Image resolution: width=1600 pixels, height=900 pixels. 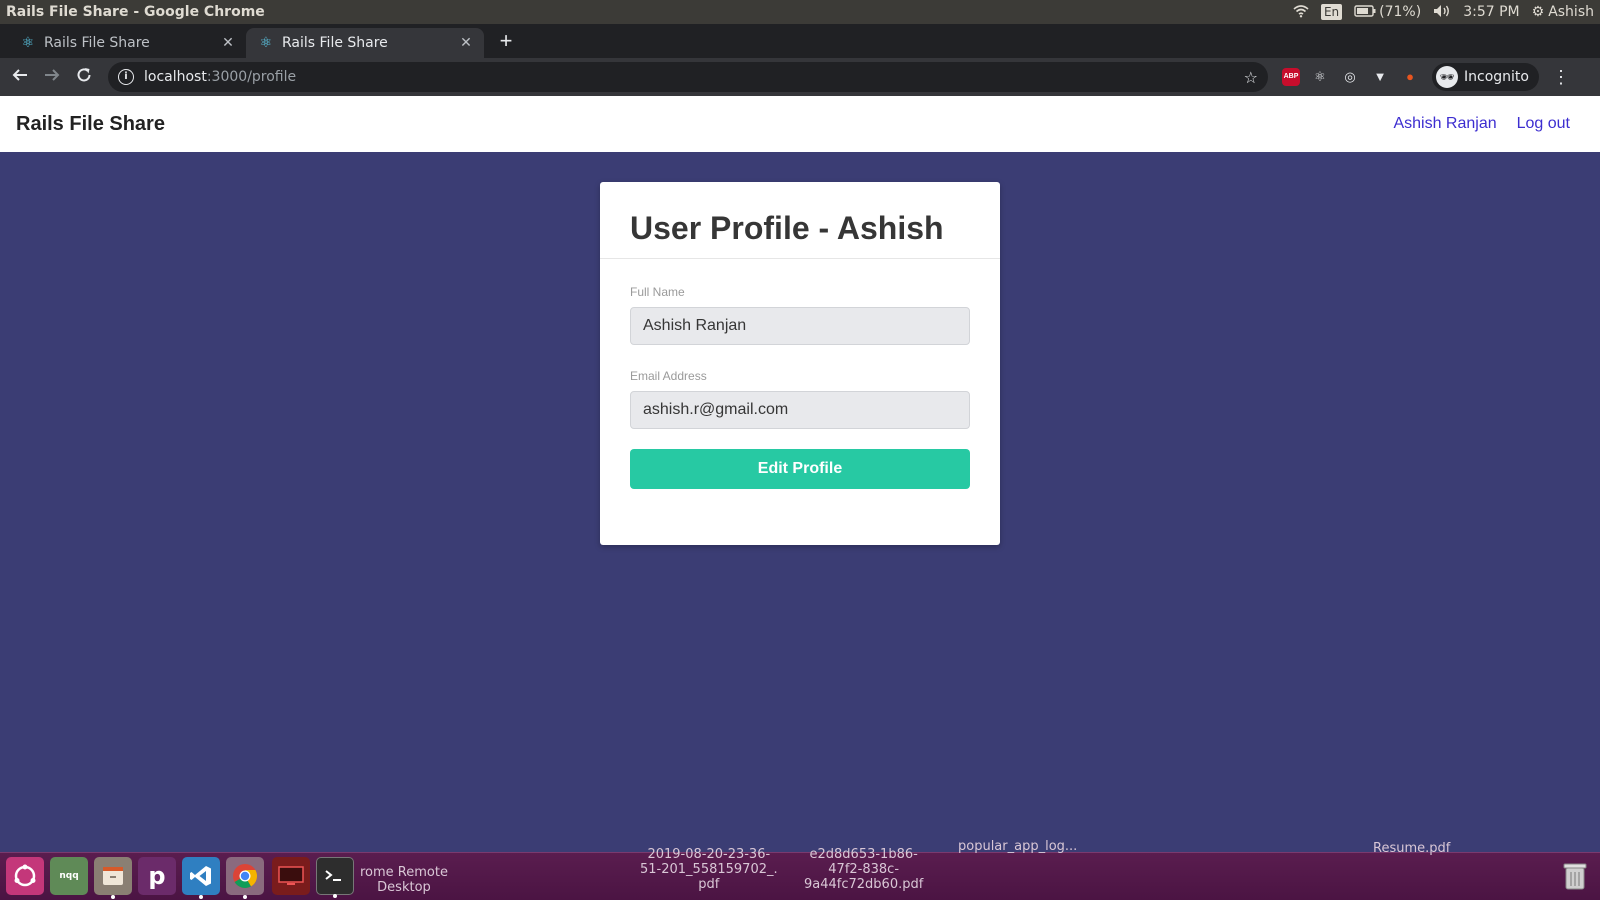 What do you see at coordinates (135, 12) in the screenshot?
I see `window-title: Rails File Share - Google Chrome` at bounding box center [135, 12].